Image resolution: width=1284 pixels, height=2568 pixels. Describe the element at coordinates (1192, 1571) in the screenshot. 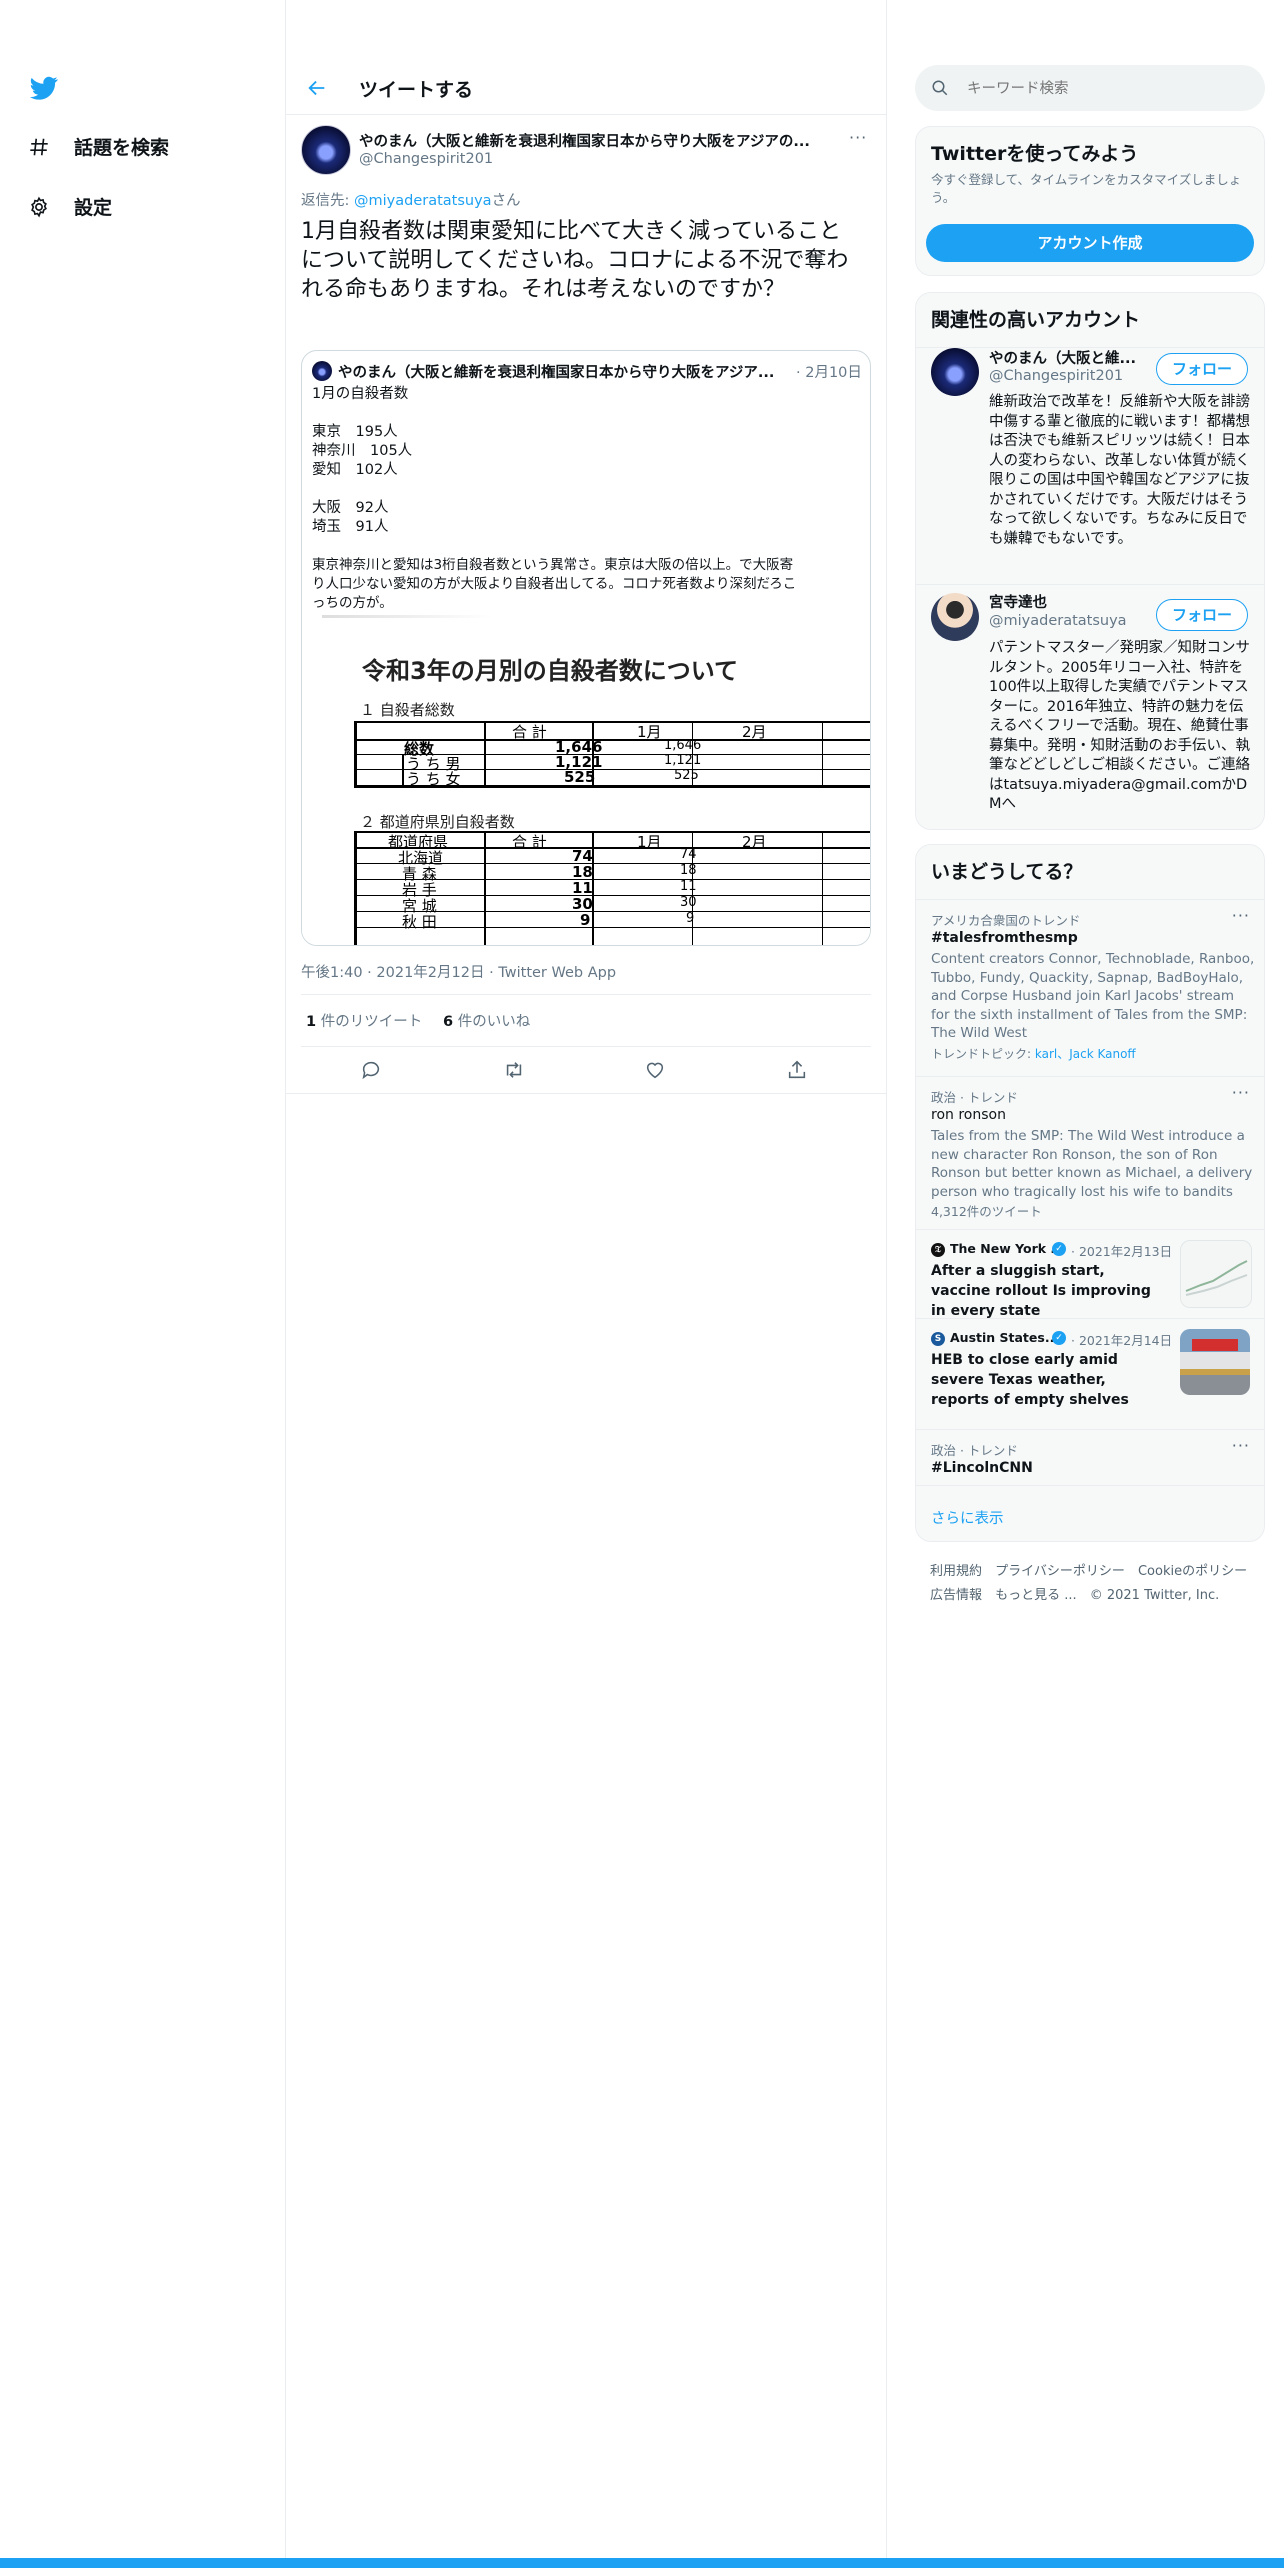

I see `footer-link: Cookieのポリシー` at that location.